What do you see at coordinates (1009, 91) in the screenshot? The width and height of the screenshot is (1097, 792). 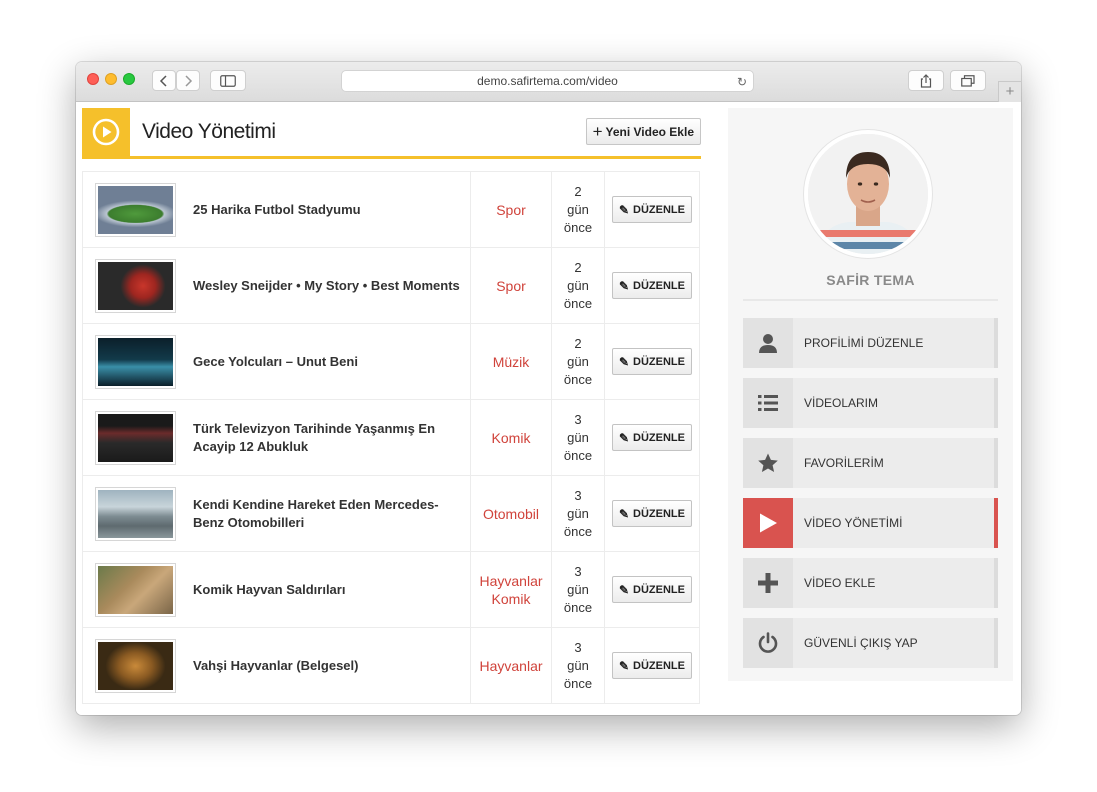 I see `new-tab-button: +` at bounding box center [1009, 91].